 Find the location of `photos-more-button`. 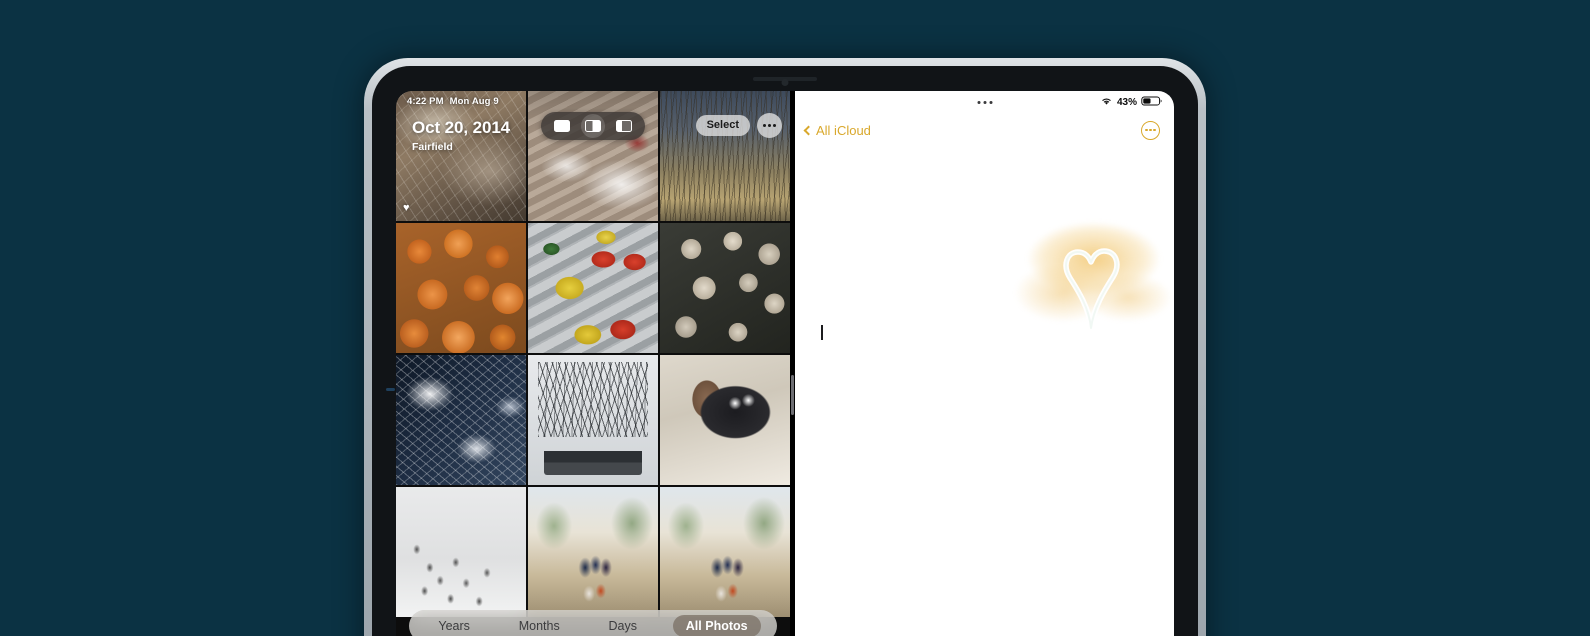

photos-more-button is located at coordinates (769, 125).